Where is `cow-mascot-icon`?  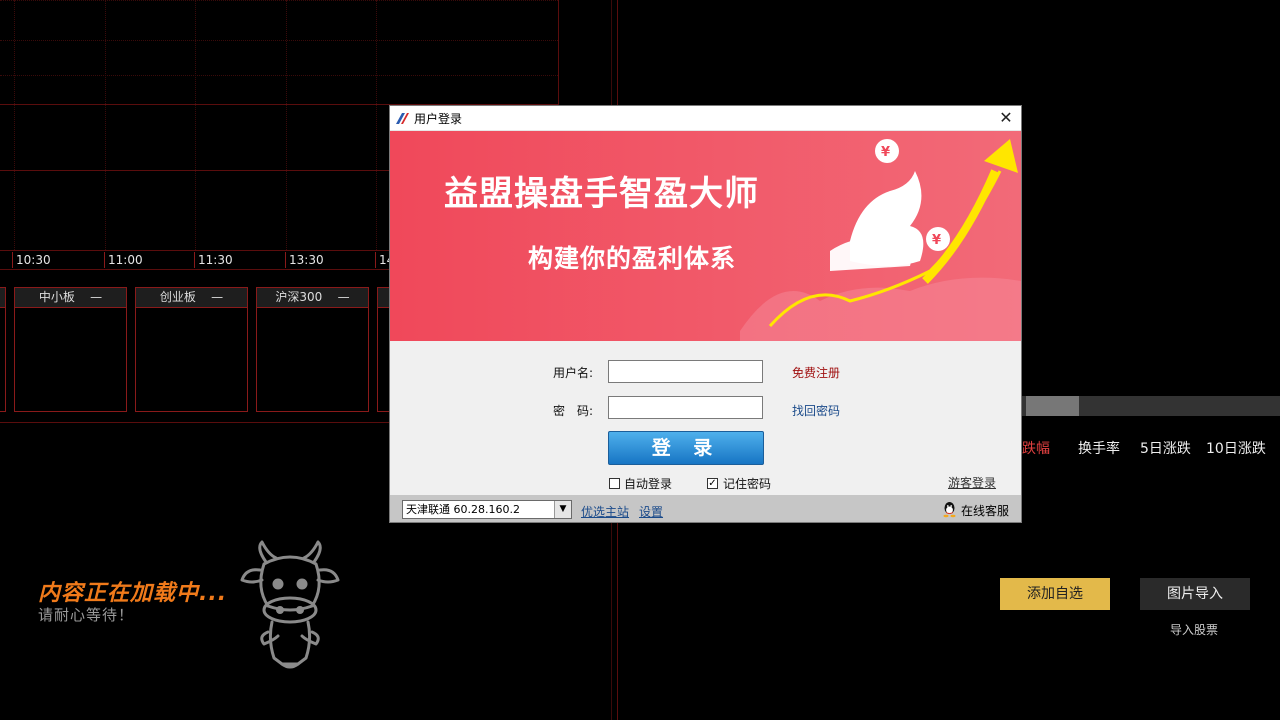
cow-mascot-icon is located at coordinates (290, 604).